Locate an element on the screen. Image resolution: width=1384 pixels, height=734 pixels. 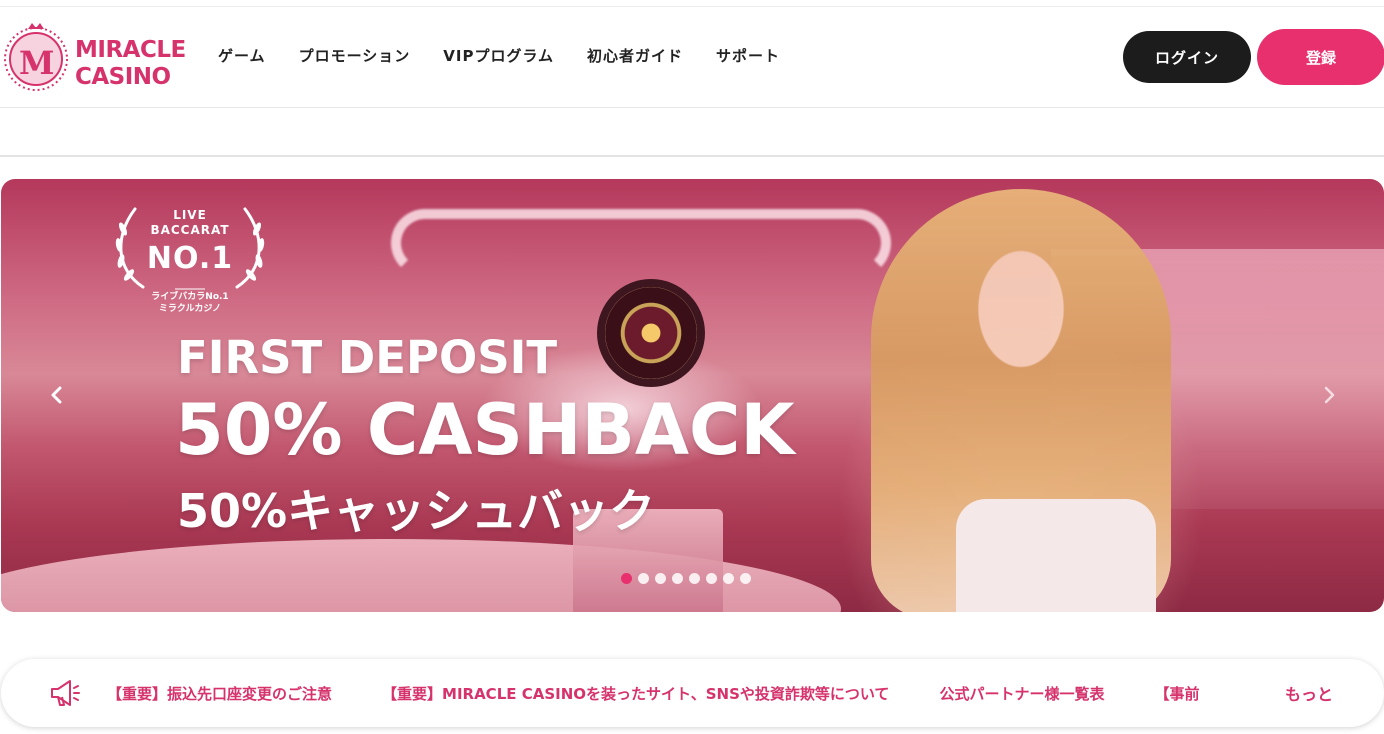
register-button: 登録 is located at coordinates (1320, 57).